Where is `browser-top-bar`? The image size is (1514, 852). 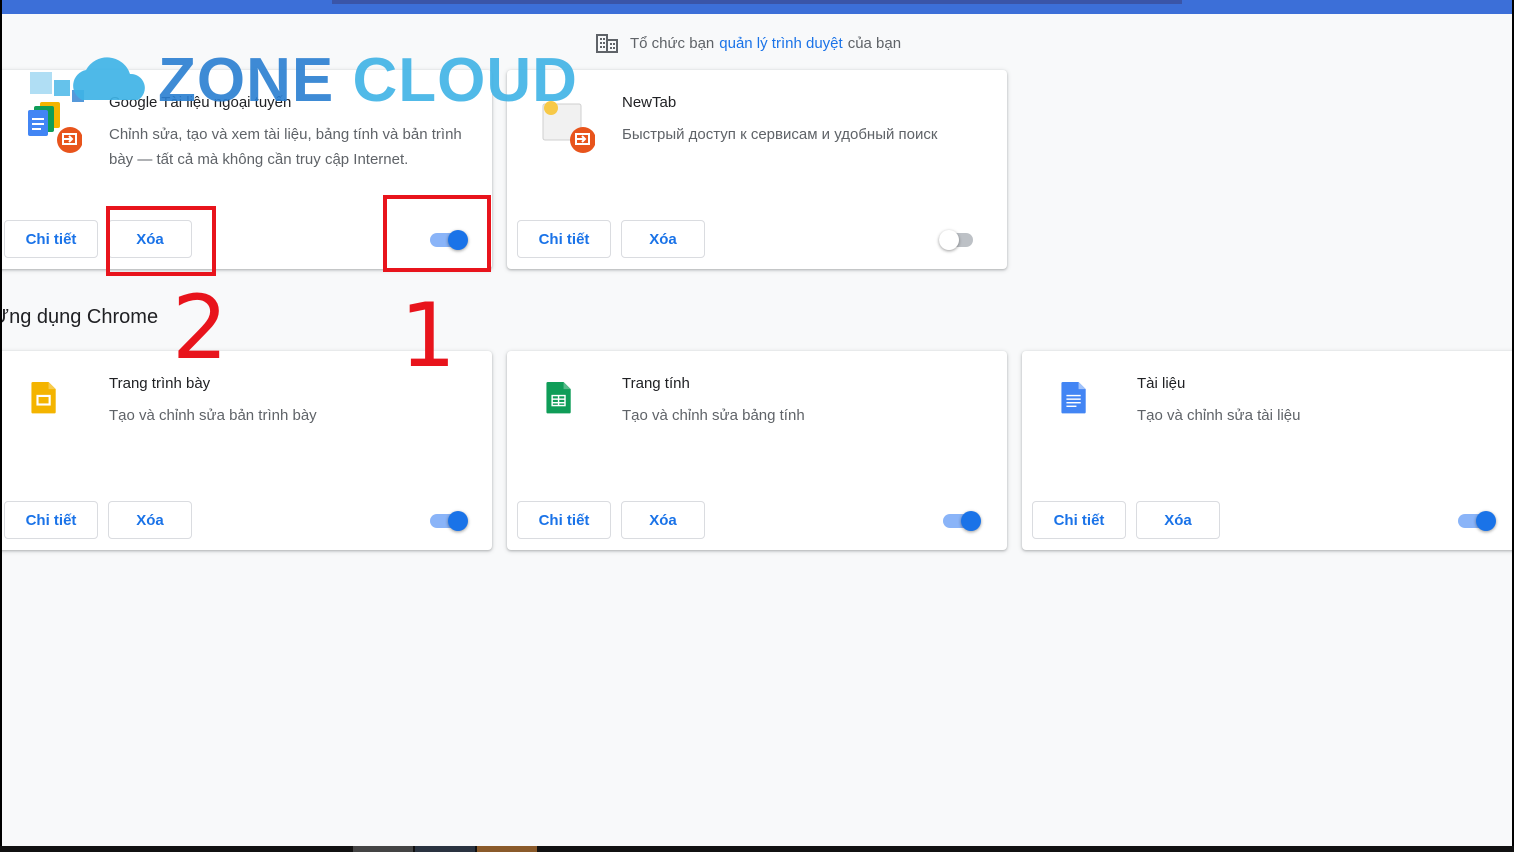
browser-top-bar is located at coordinates (757, 7).